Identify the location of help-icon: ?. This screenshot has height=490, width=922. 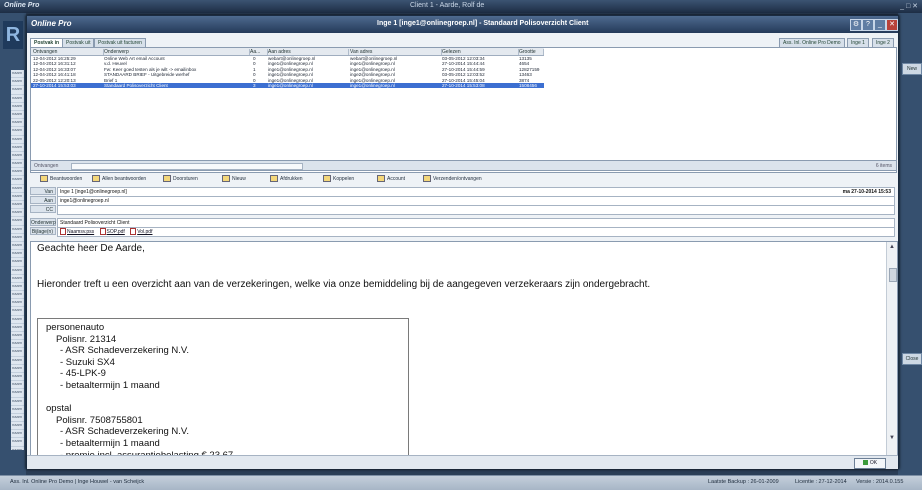
(868, 25).